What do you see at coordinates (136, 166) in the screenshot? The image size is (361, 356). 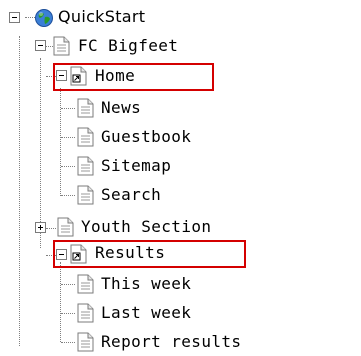 I see `tree-node-label: Sitemap` at bounding box center [136, 166].